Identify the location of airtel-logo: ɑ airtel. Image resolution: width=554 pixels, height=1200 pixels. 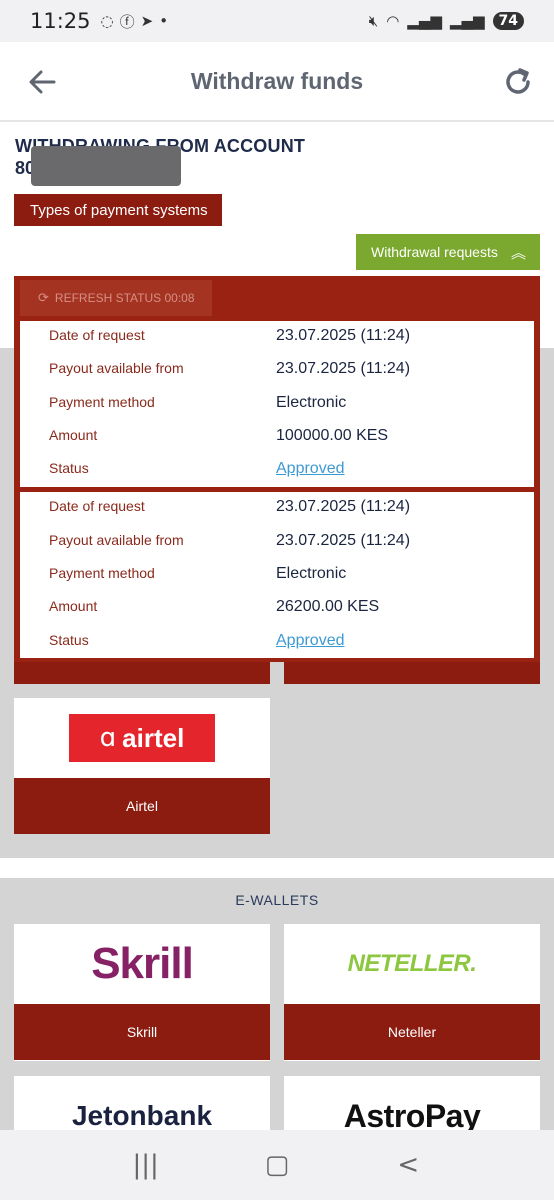
(142, 738).